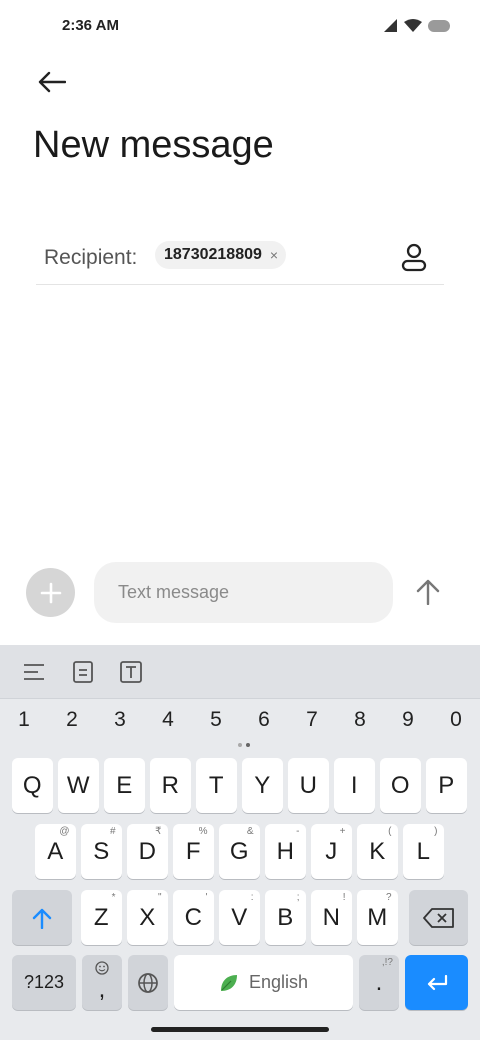 The height and width of the screenshot is (1040, 480). I want to click on number-key: 4, so click(168, 720).